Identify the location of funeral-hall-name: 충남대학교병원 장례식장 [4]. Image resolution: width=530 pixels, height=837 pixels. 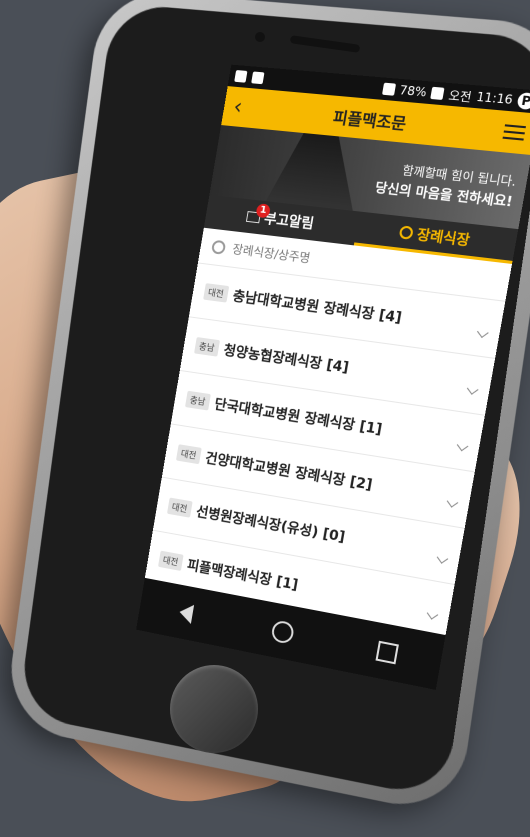
(317, 307).